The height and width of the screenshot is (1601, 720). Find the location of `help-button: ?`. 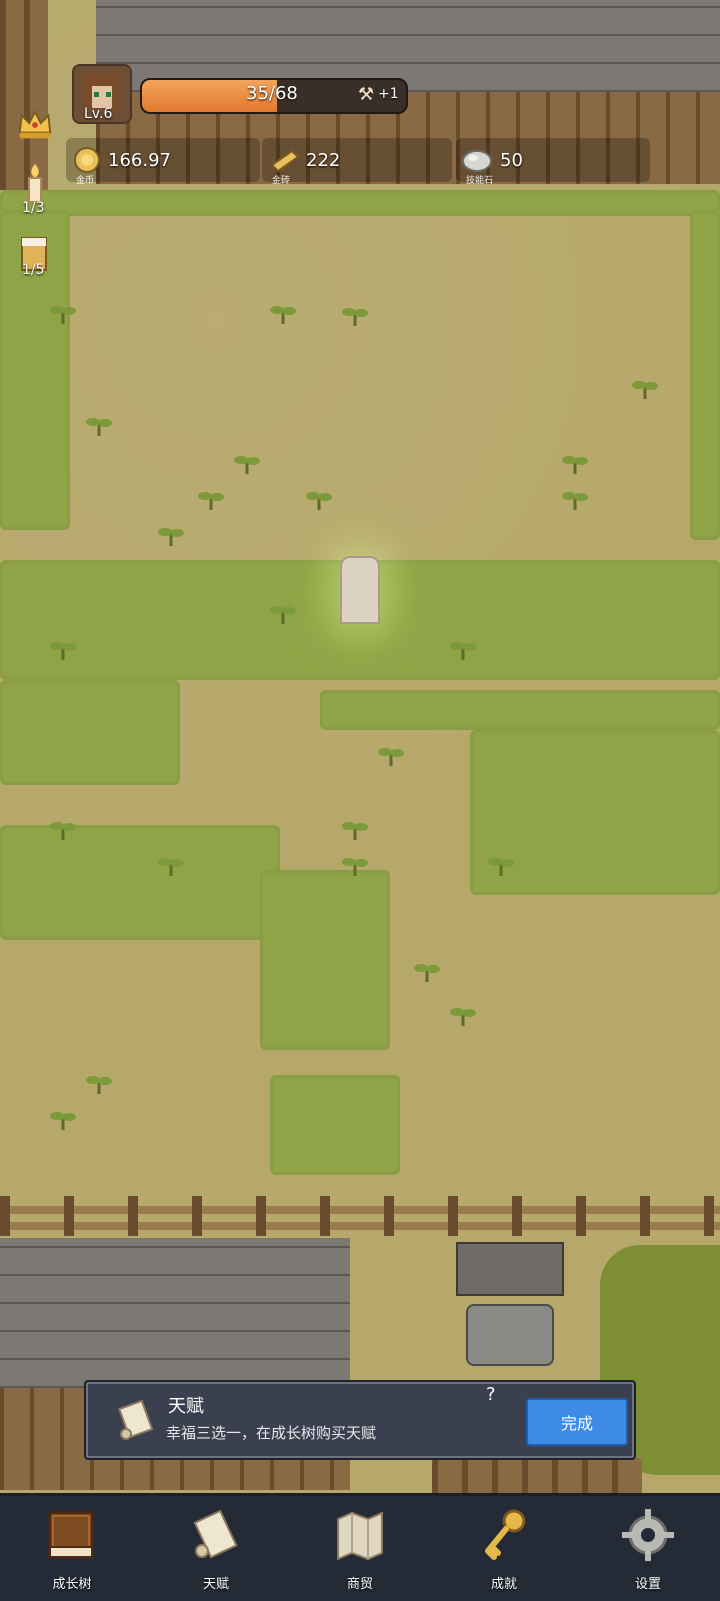

help-button: ? is located at coordinates (496, 1394).